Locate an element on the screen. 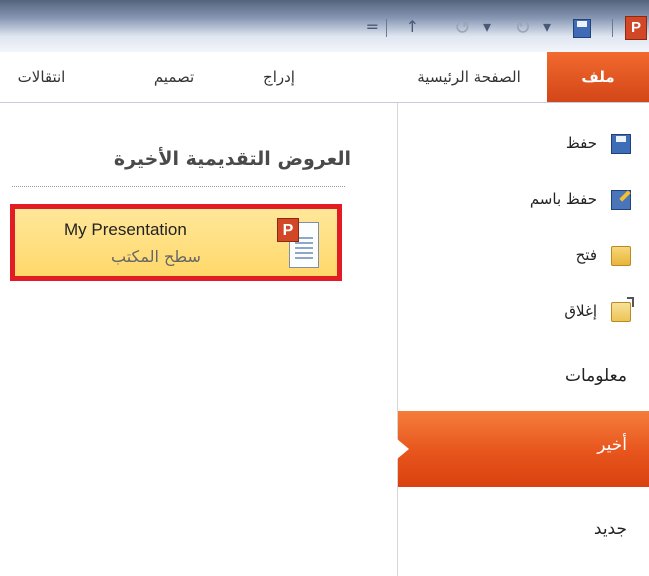 The height and width of the screenshot is (576, 649). nav-save-label: حفظ is located at coordinates (581, 143).